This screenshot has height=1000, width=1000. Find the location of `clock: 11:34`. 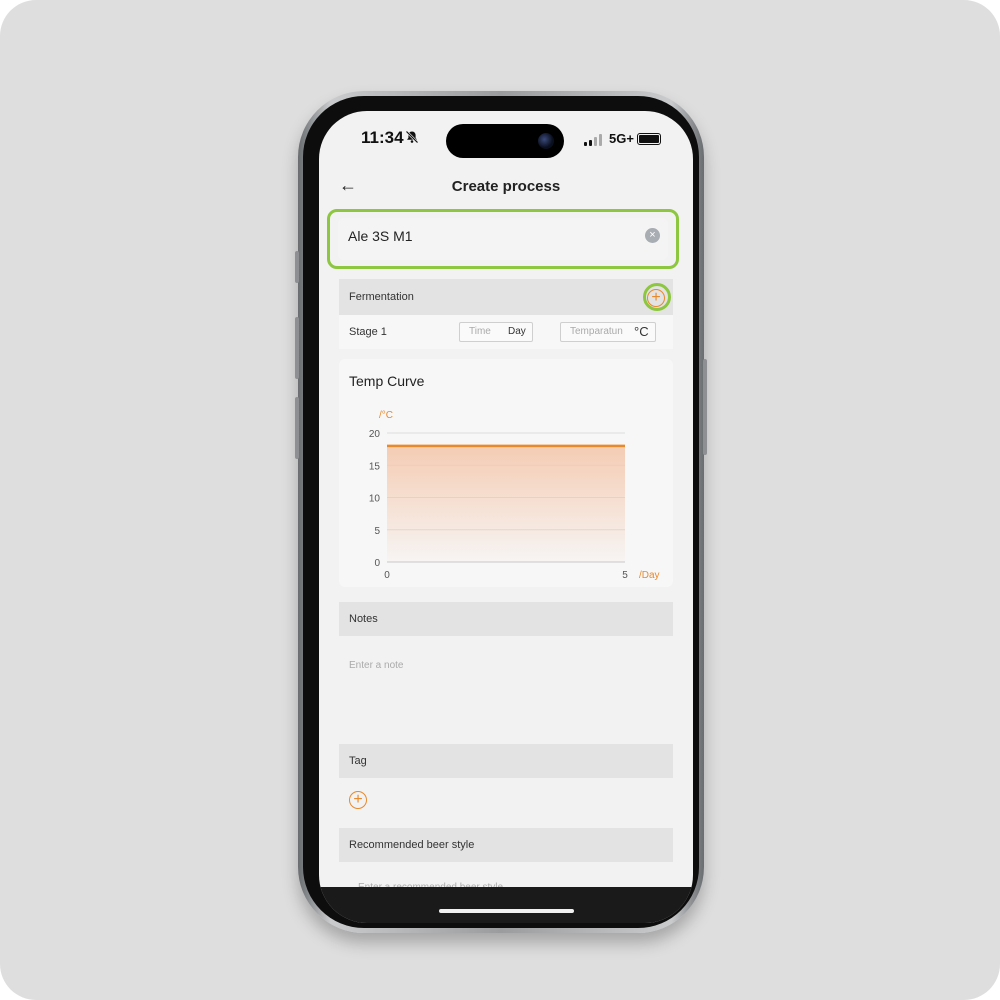

clock: 11:34 is located at coordinates (382, 137).